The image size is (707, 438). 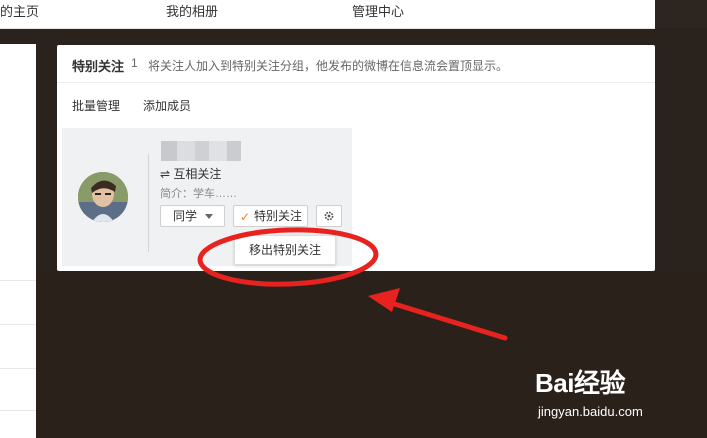 What do you see at coordinates (285, 250) in the screenshot?
I see `remove-special-follow-option: 移出特别关注` at bounding box center [285, 250].